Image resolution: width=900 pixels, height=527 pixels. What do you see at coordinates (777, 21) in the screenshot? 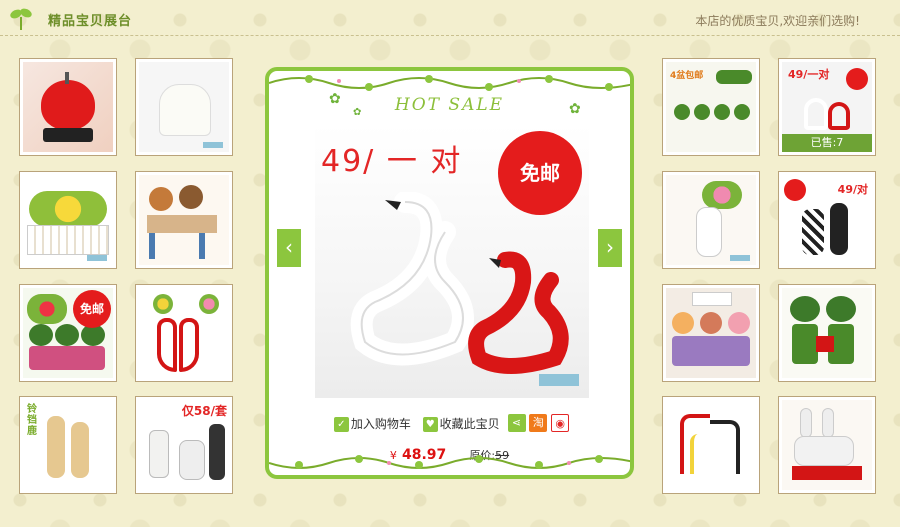
I see `header-slogan: 本店的优质宝贝,欢迎亲们选购!` at bounding box center [777, 21].